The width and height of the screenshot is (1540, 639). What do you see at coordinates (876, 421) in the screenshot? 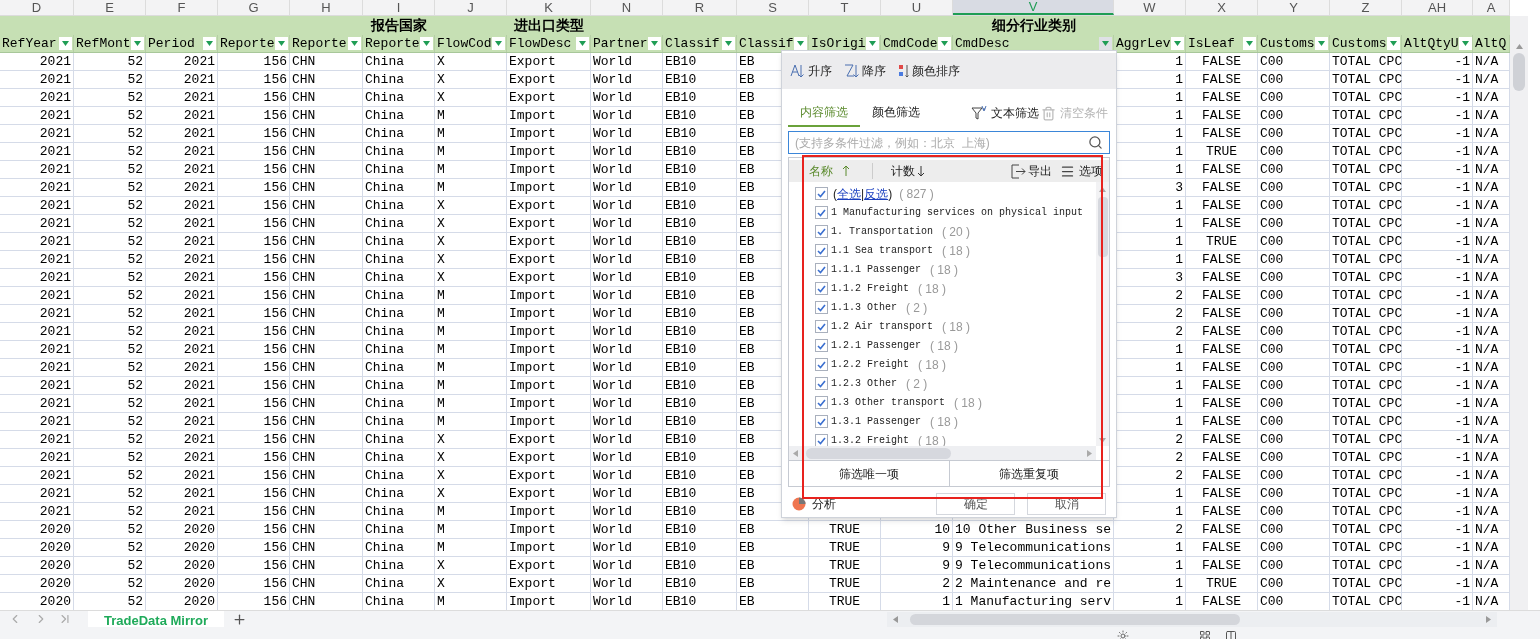
I see `value-item: 1.3.1 Passenger` at bounding box center [876, 421].